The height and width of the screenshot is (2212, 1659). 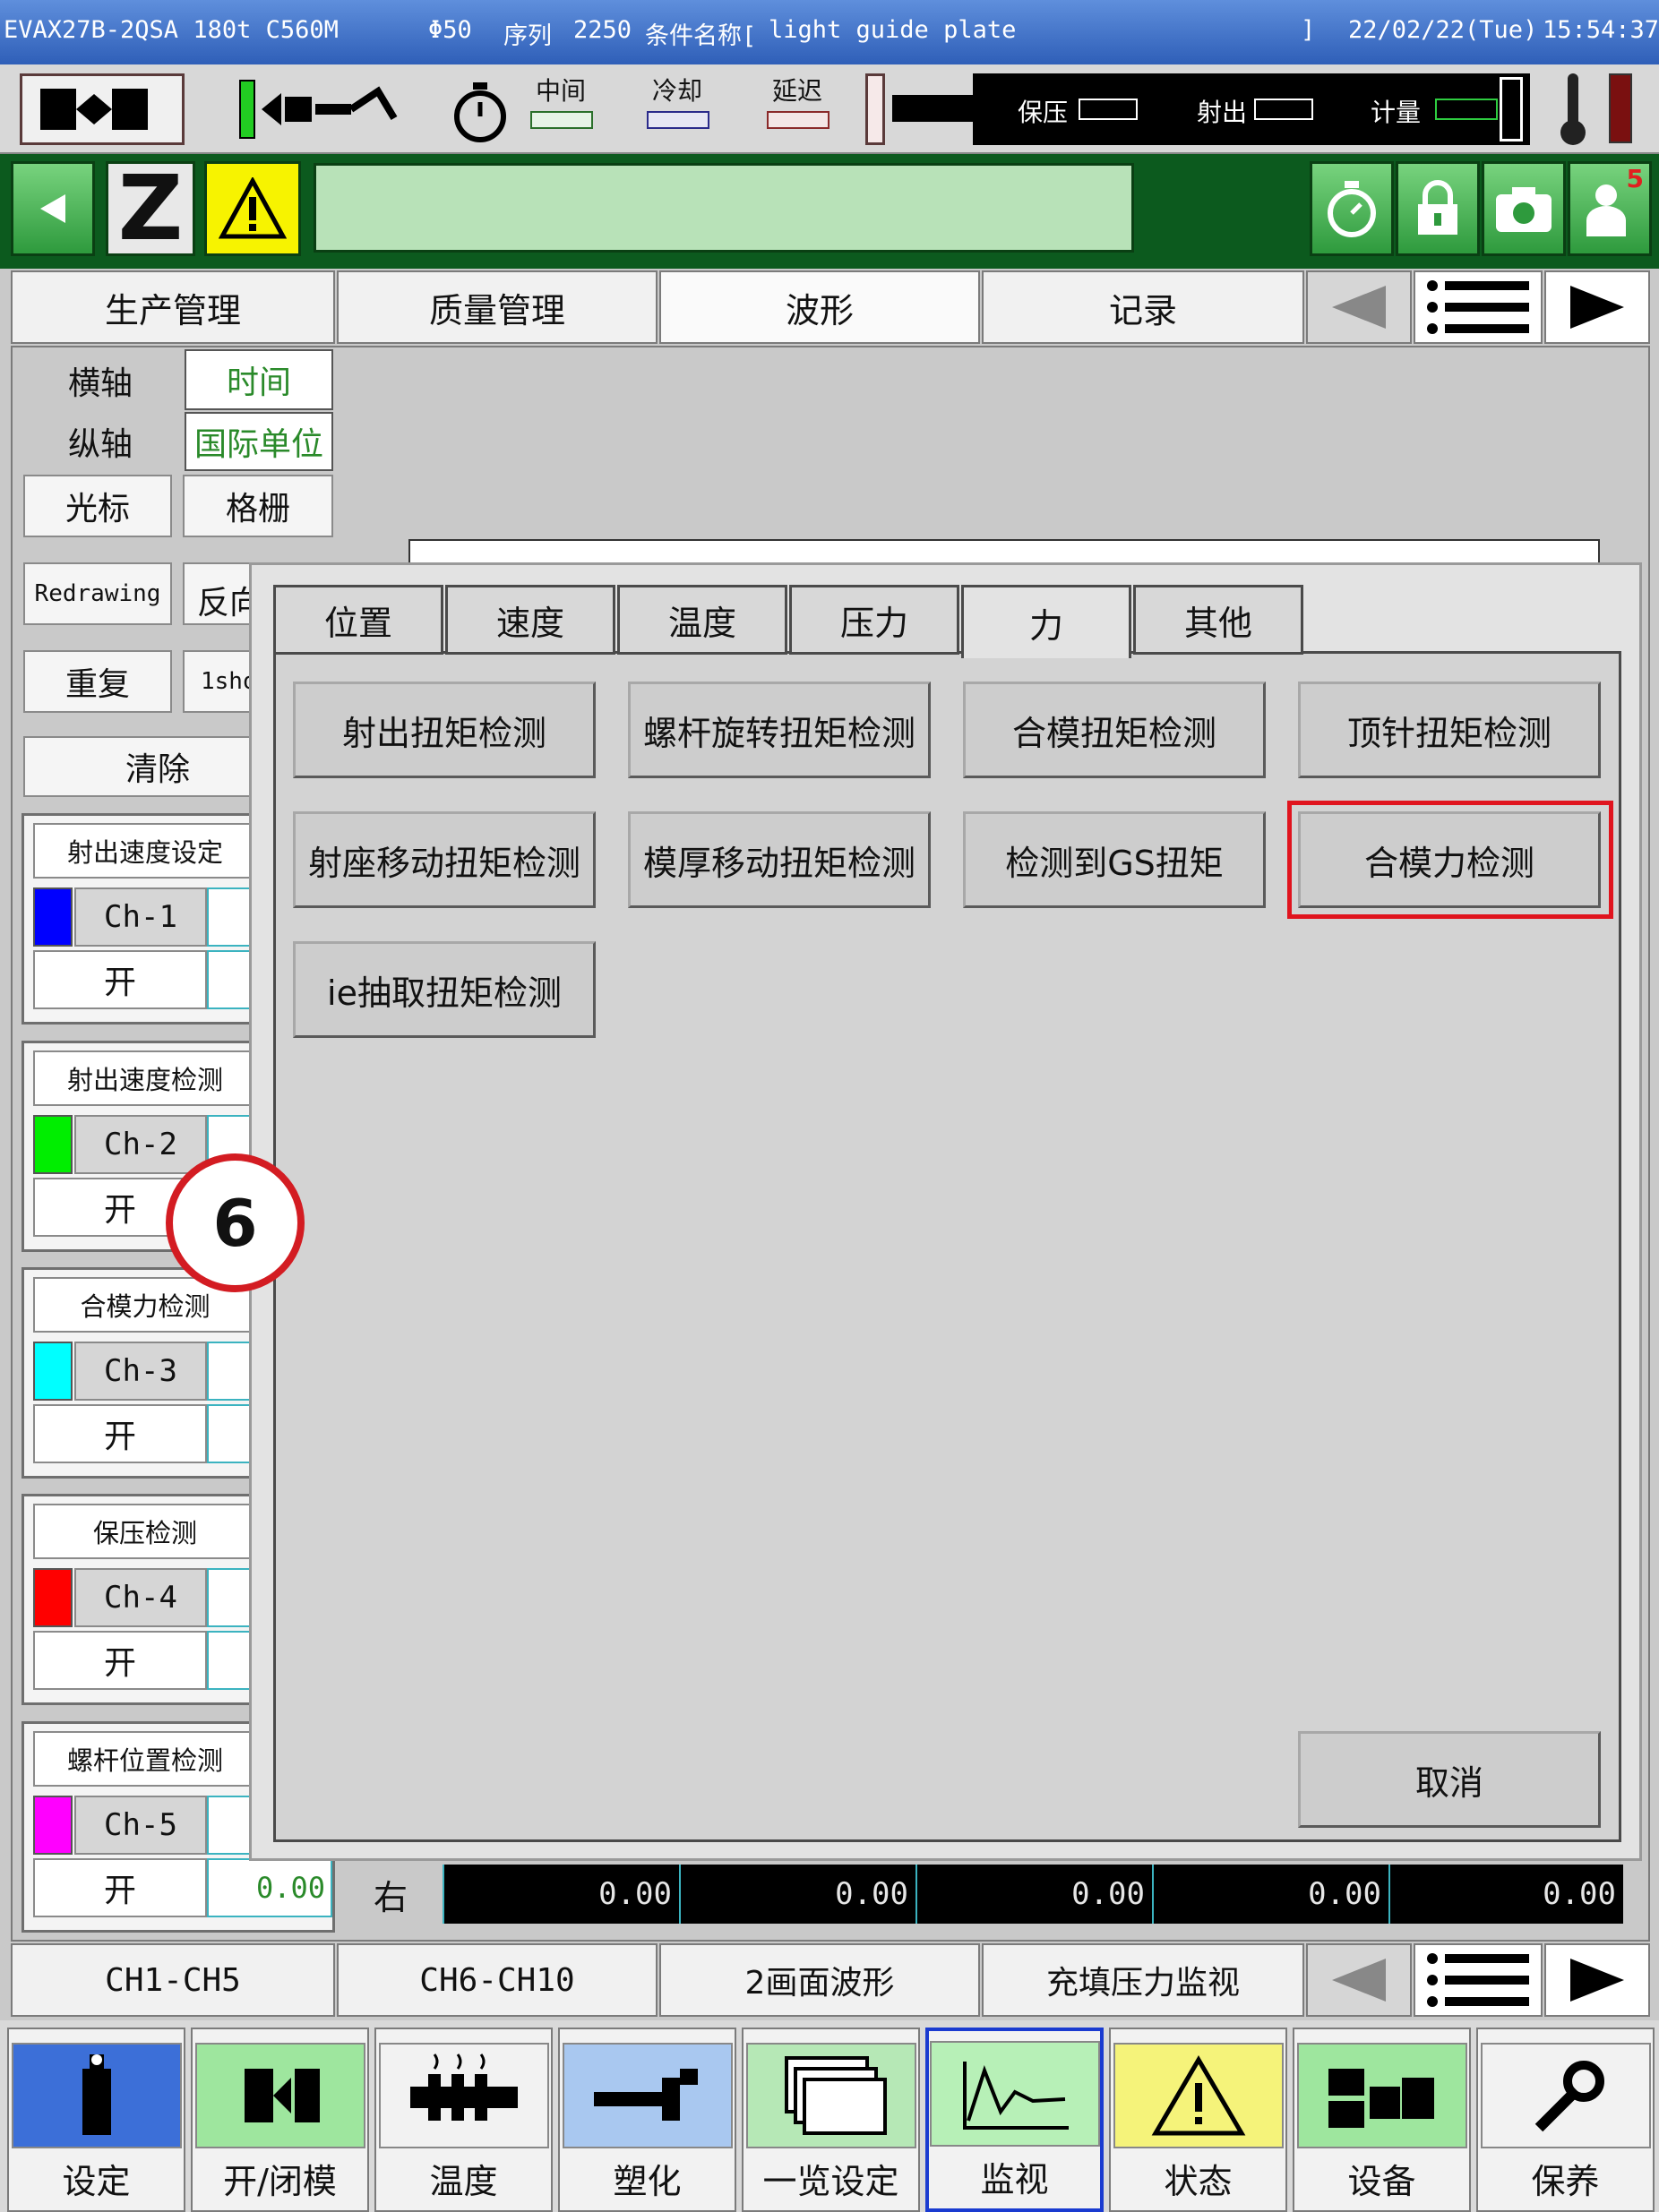 What do you see at coordinates (820, 1980) in the screenshot?
I see `bottom-tab-dual-waveform: 2画面波形` at bounding box center [820, 1980].